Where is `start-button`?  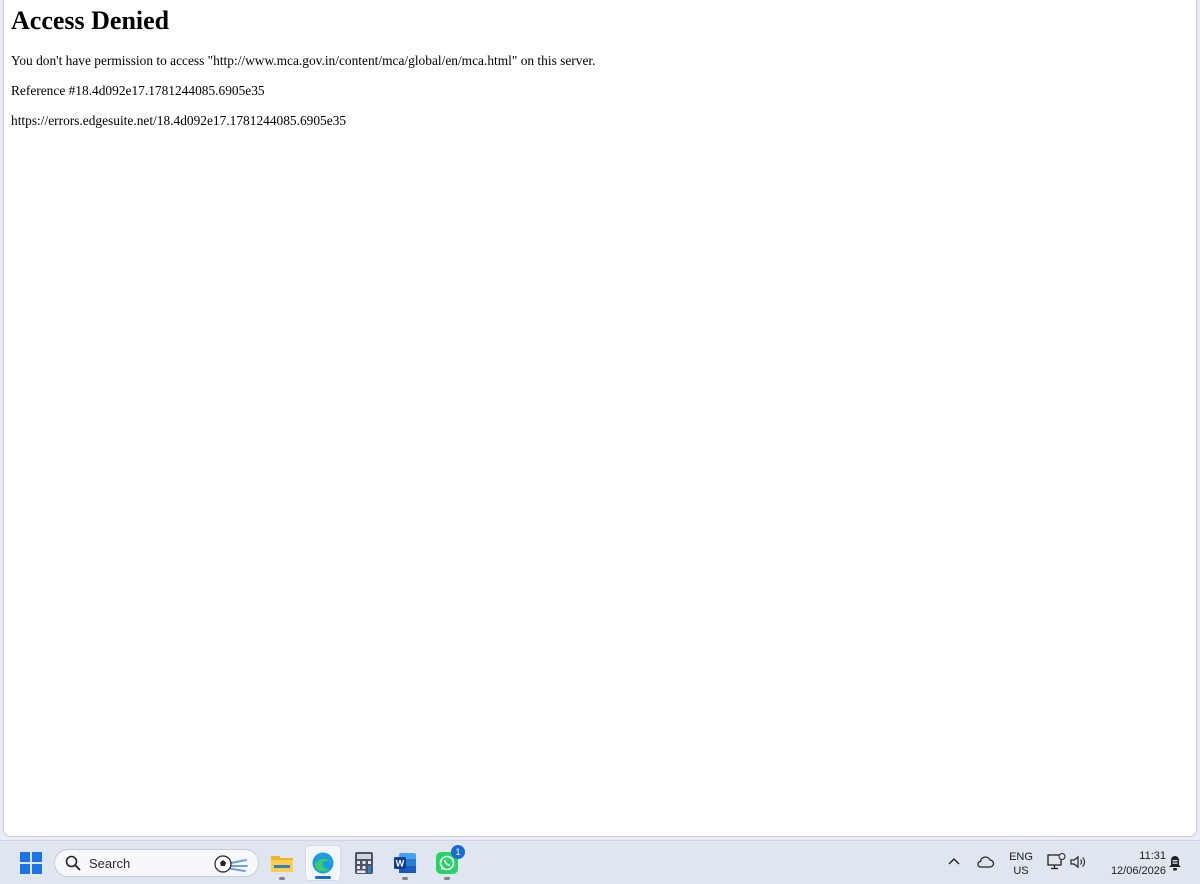 start-button is located at coordinates (31, 863).